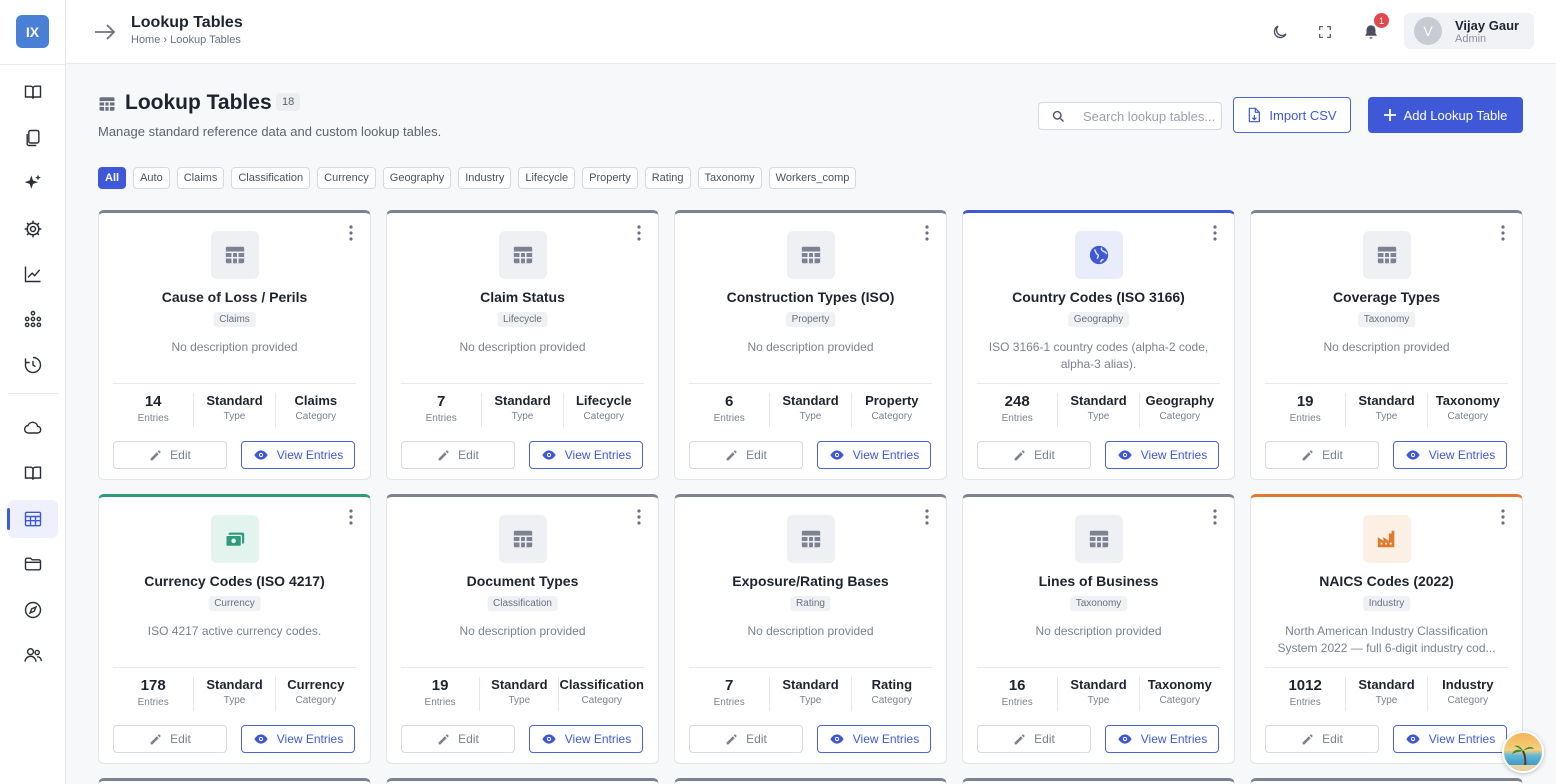 This screenshot has height=784, width=1556. Describe the element at coordinates (33, 473) in the screenshot. I see `nav-library-icon` at that location.